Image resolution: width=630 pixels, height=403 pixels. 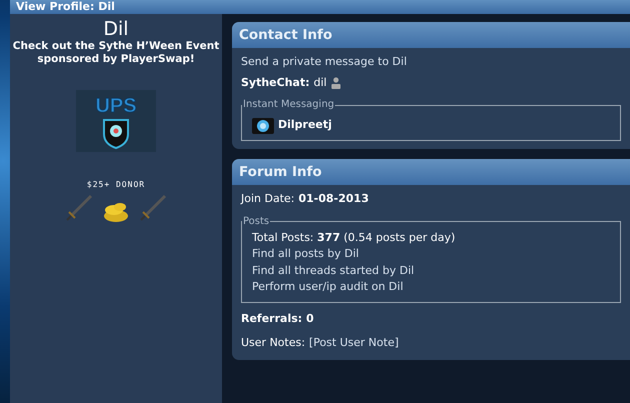 I want to click on field-label: User Notes:, so click(x=273, y=343).